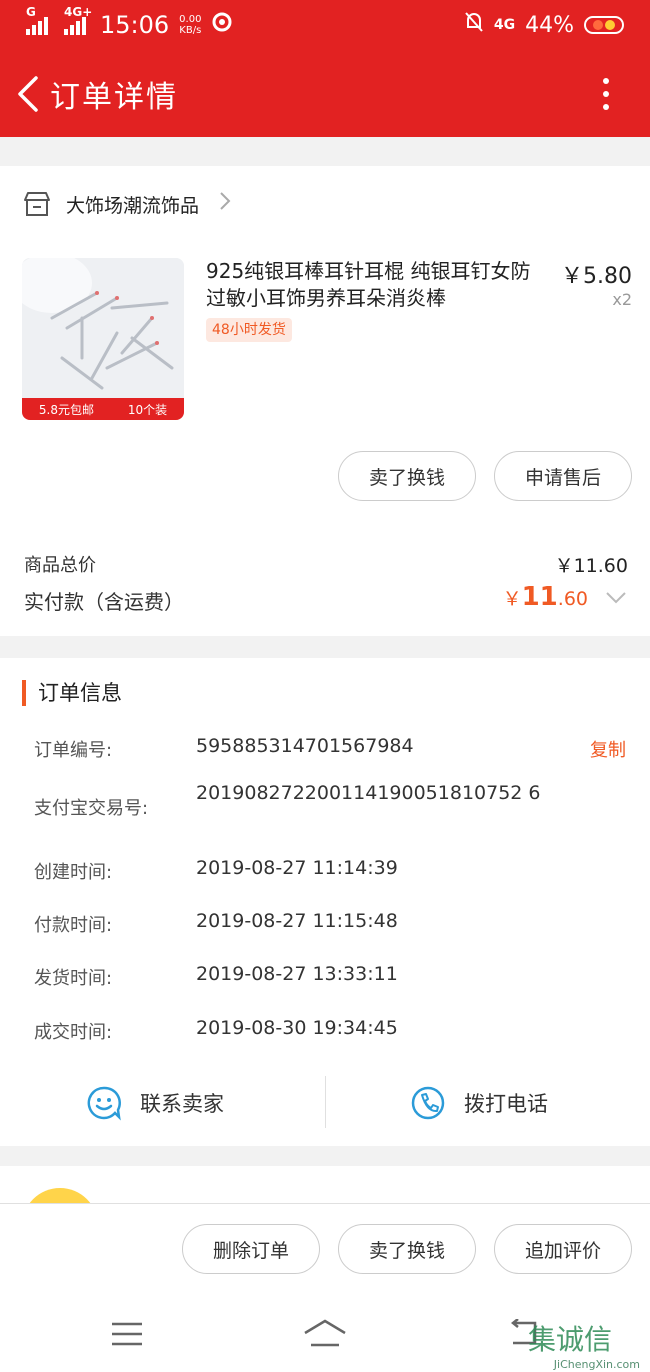 This screenshot has width=650, height=1372. What do you see at coordinates (91, 808) in the screenshot?
I see `alipay-trade-label: 支付宝交易号:` at bounding box center [91, 808].